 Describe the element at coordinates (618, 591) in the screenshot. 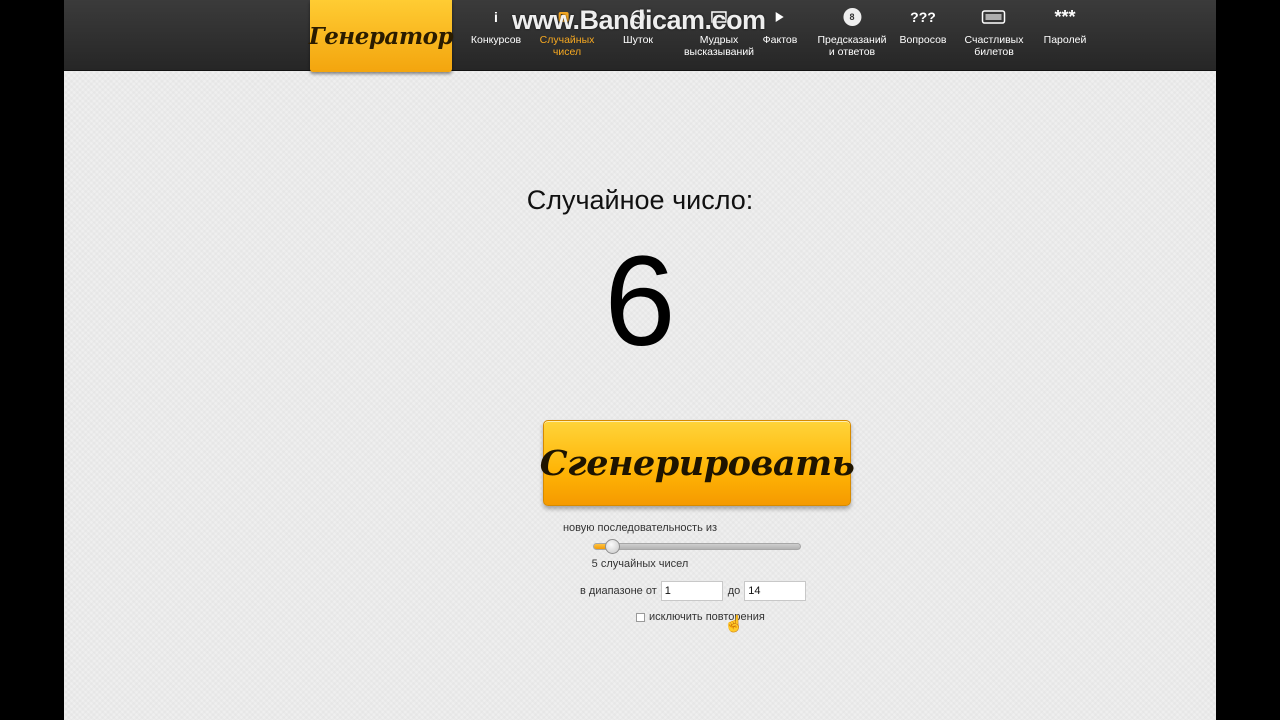

I see `range-from-label: в диапазоне от` at that location.